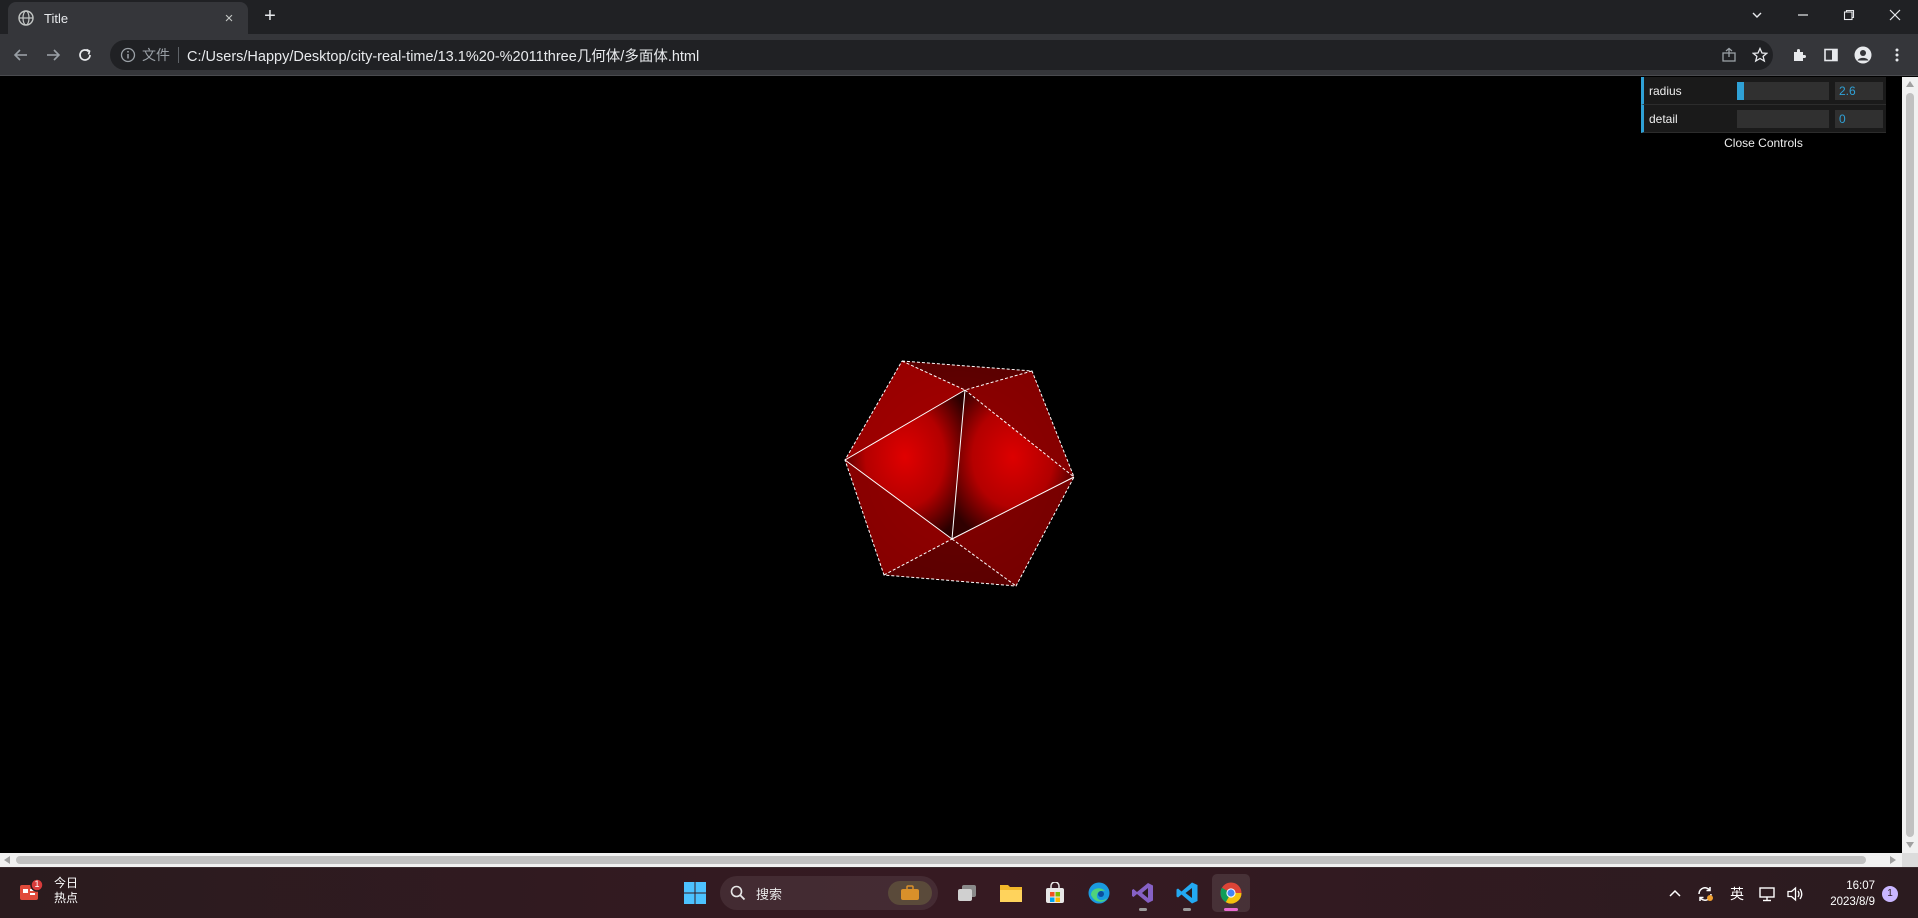 The image size is (1918, 918). Describe the element at coordinates (738, 893) in the screenshot. I see `search-icon` at that location.